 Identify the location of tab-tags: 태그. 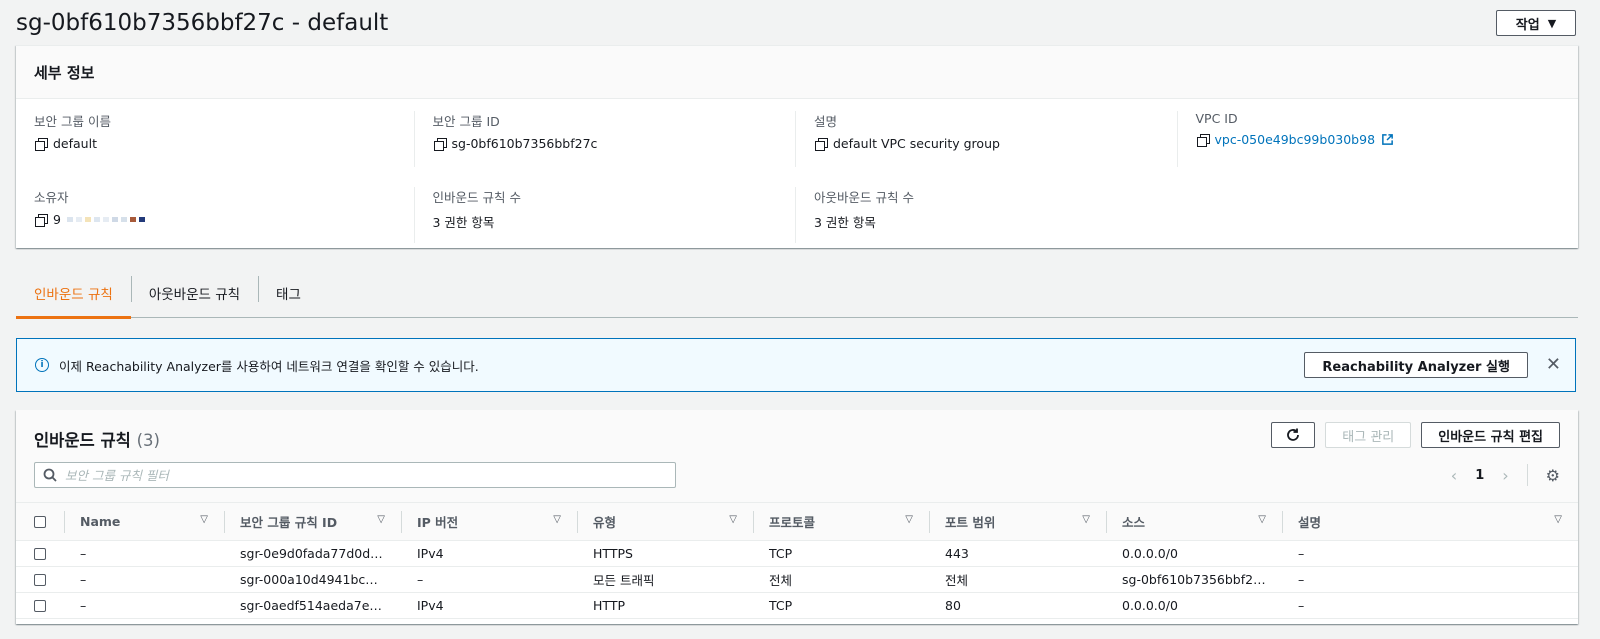
(288, 292).